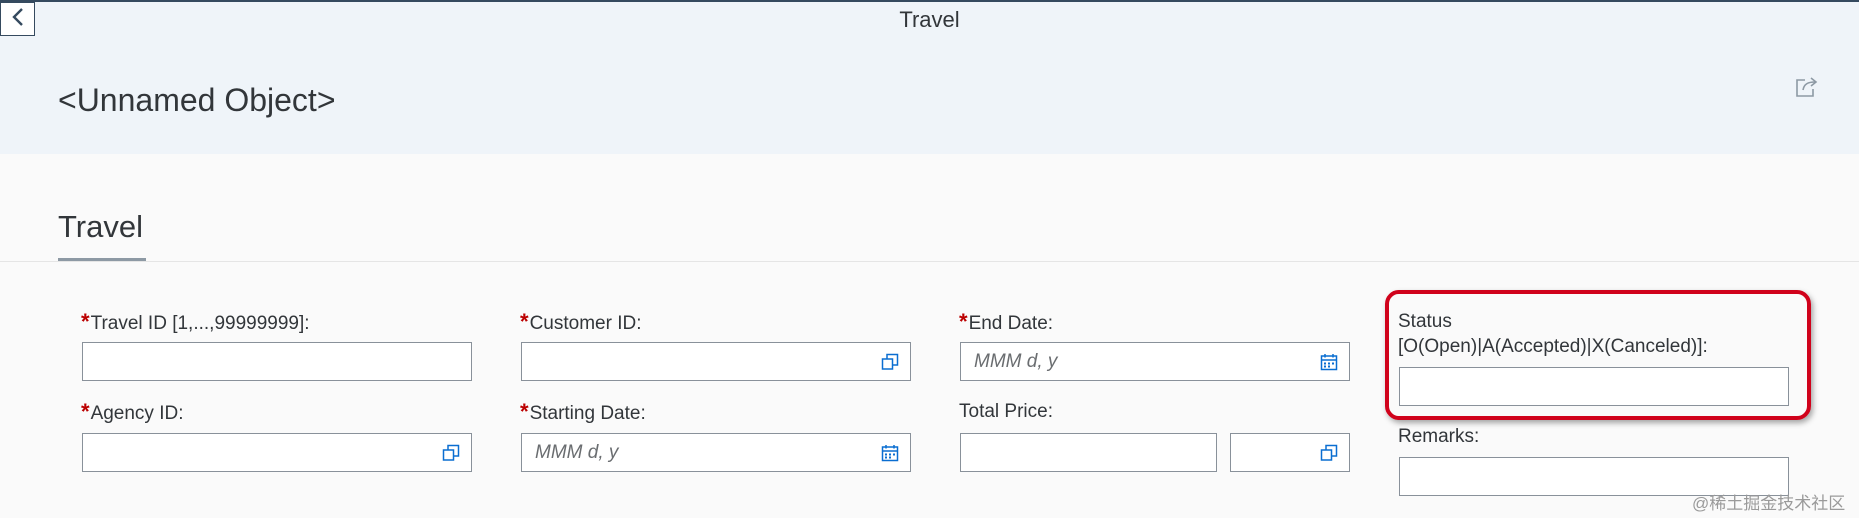 The width and height of the screenshot is (1859, 518). I want to click on travel-id-input, so click(277, 361).